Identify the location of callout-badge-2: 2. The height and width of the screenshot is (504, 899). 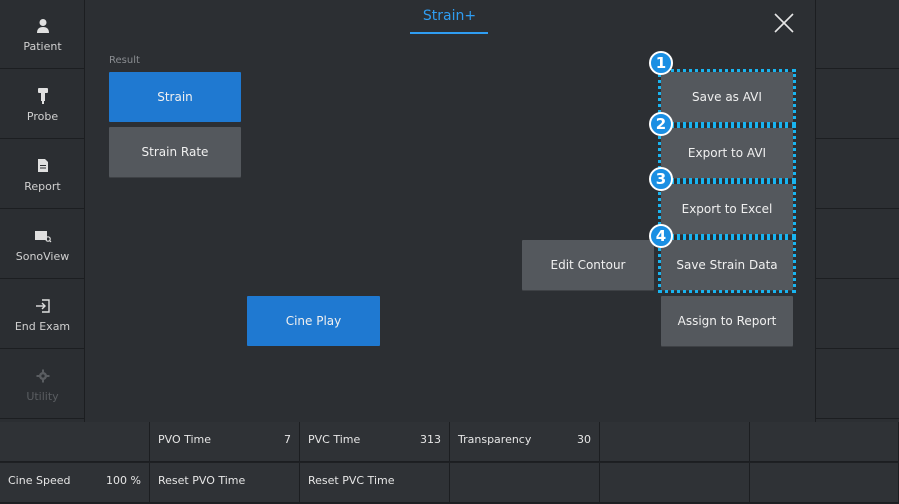
(661, 124).